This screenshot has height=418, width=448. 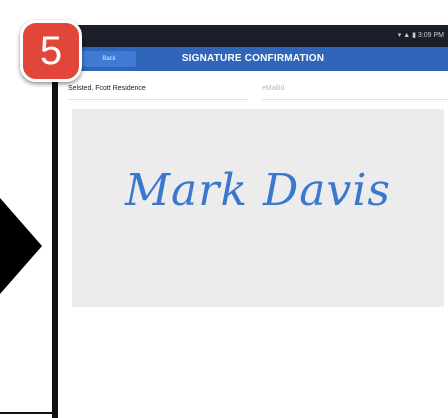 What do you see at coordinates (406, 35) in the screenshot?
I see `status-icons: ▾ ▲ ▮` at bounding box center [406, 35].